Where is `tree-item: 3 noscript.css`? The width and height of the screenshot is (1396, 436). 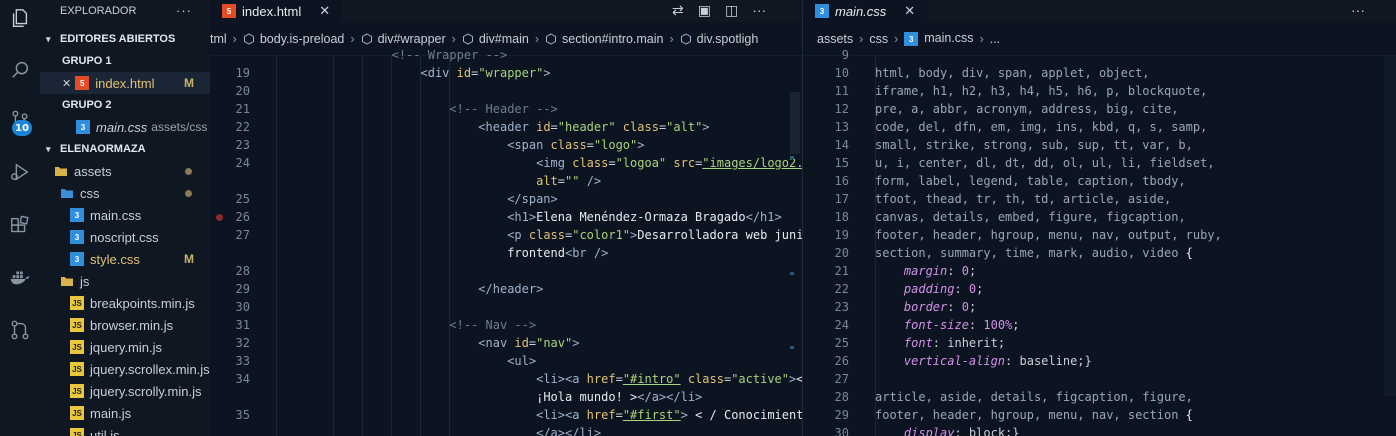 tree-item: 3 noscript.css is located at coordinates (125, 237).